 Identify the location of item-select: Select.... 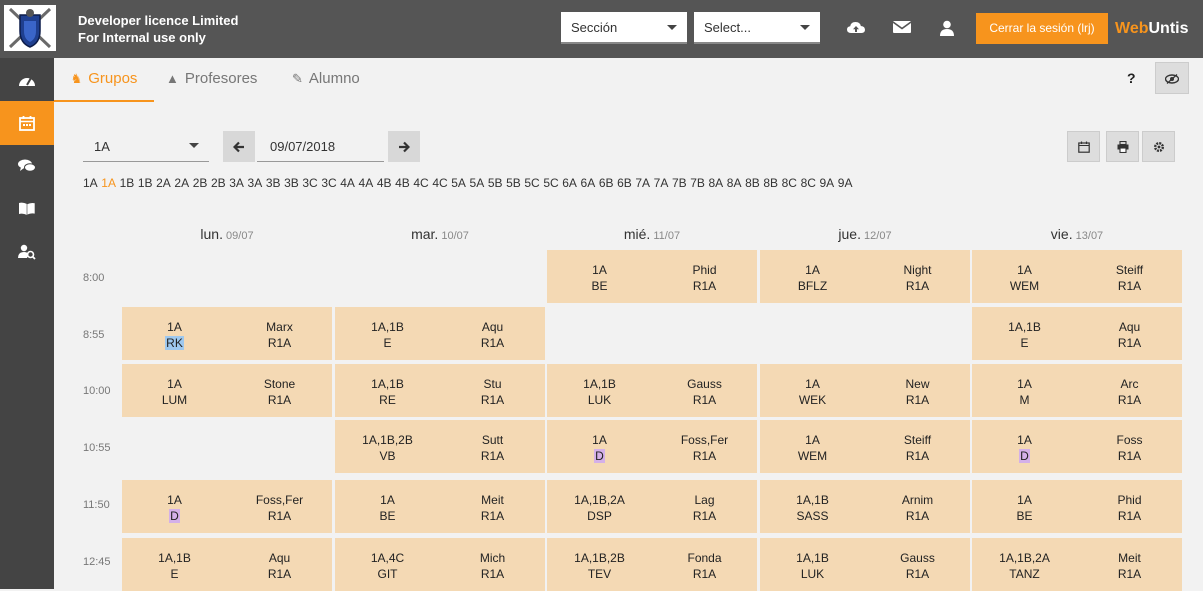
(757, 28).